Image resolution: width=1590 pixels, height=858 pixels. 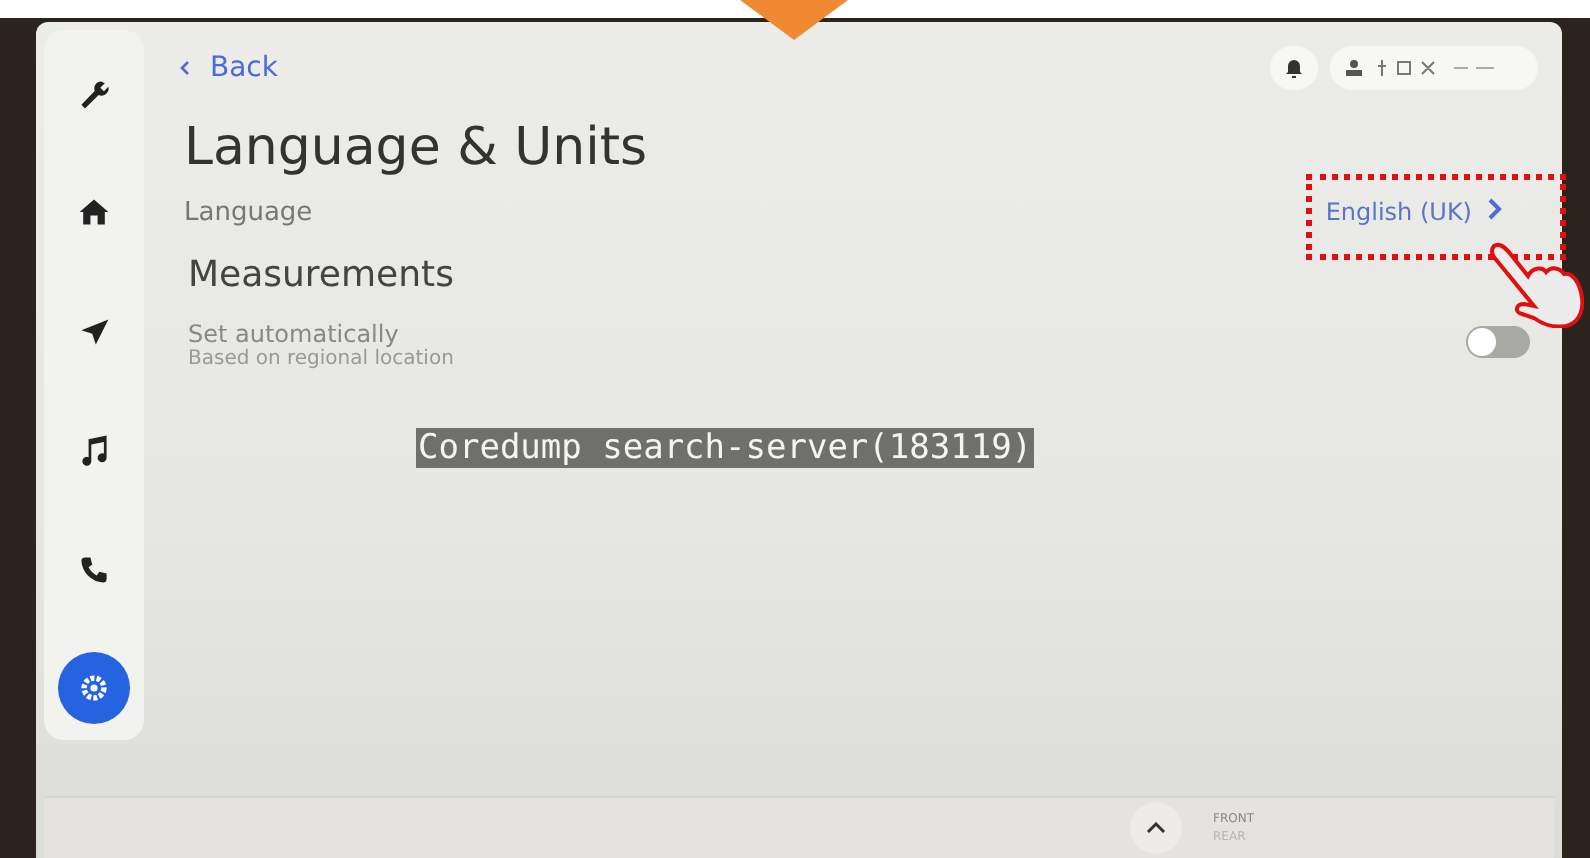 I want to click on expand-button, so click(x=1155, y=828).